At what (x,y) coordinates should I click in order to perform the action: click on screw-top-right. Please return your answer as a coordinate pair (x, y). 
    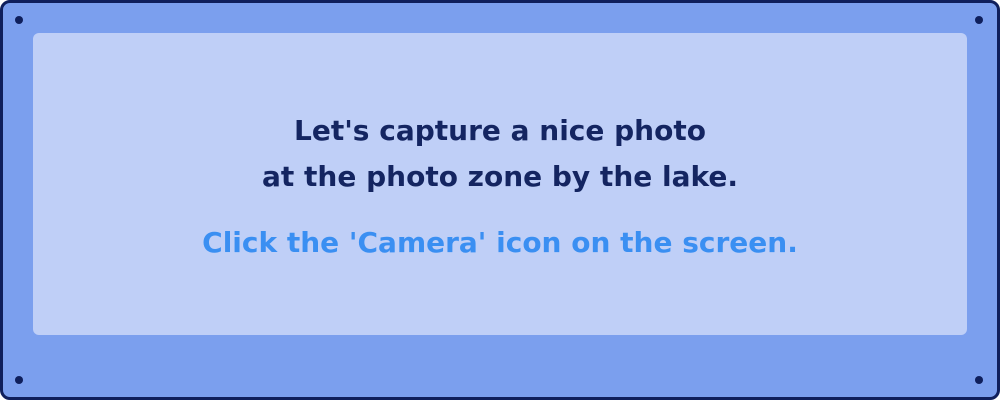
    Looking at the image, I should click on (979, 20).